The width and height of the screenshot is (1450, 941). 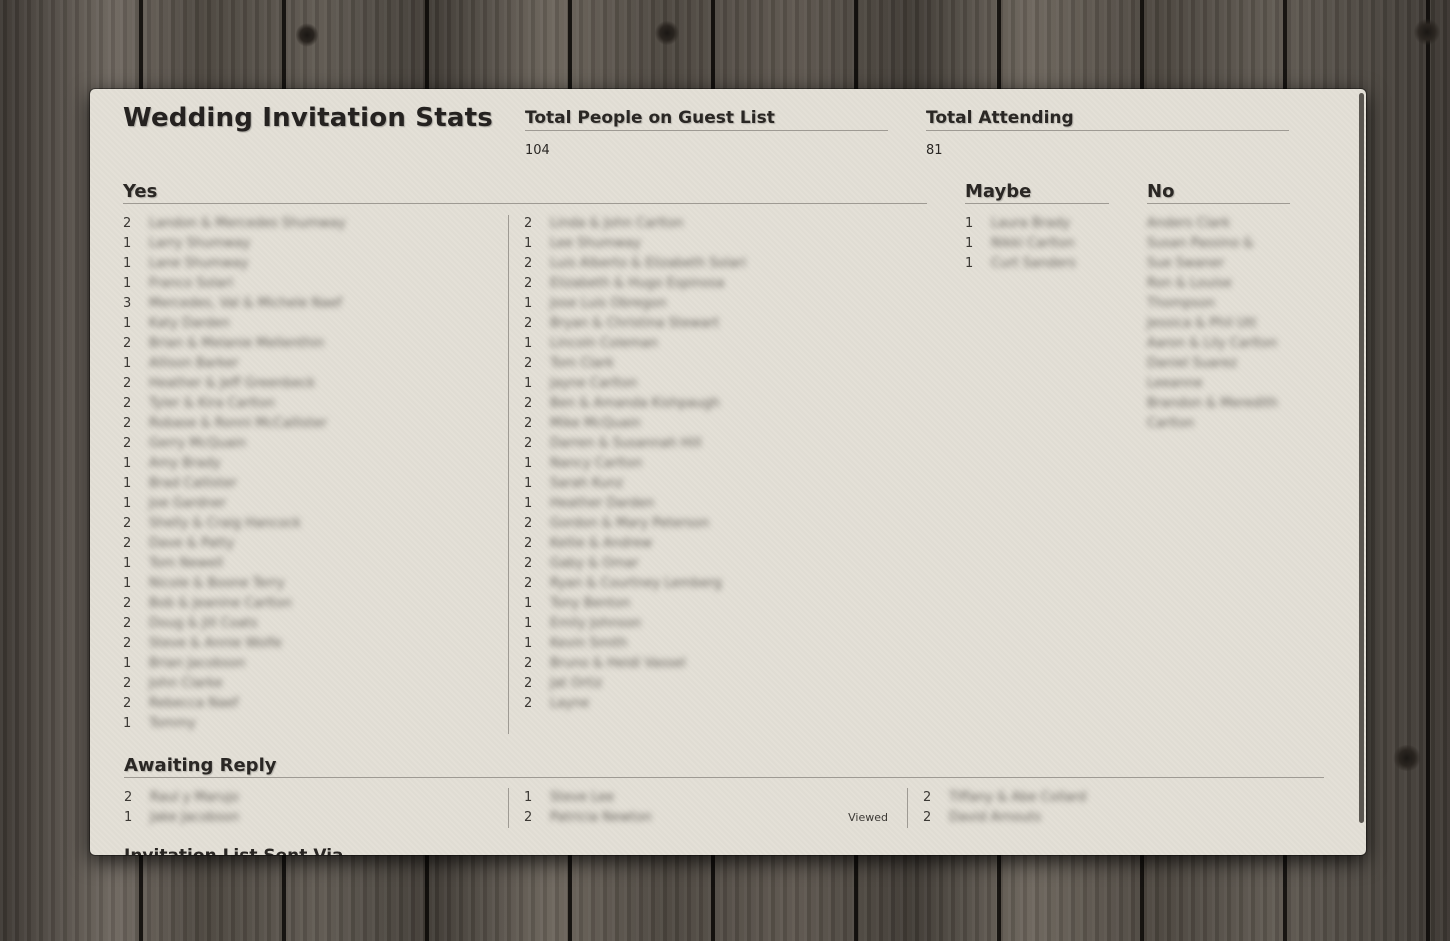 What do you see at coordinates (709, 644) in the screenshot?
I see `guest-row: 1 Kevin Smith` at bounding box center [709, 644].